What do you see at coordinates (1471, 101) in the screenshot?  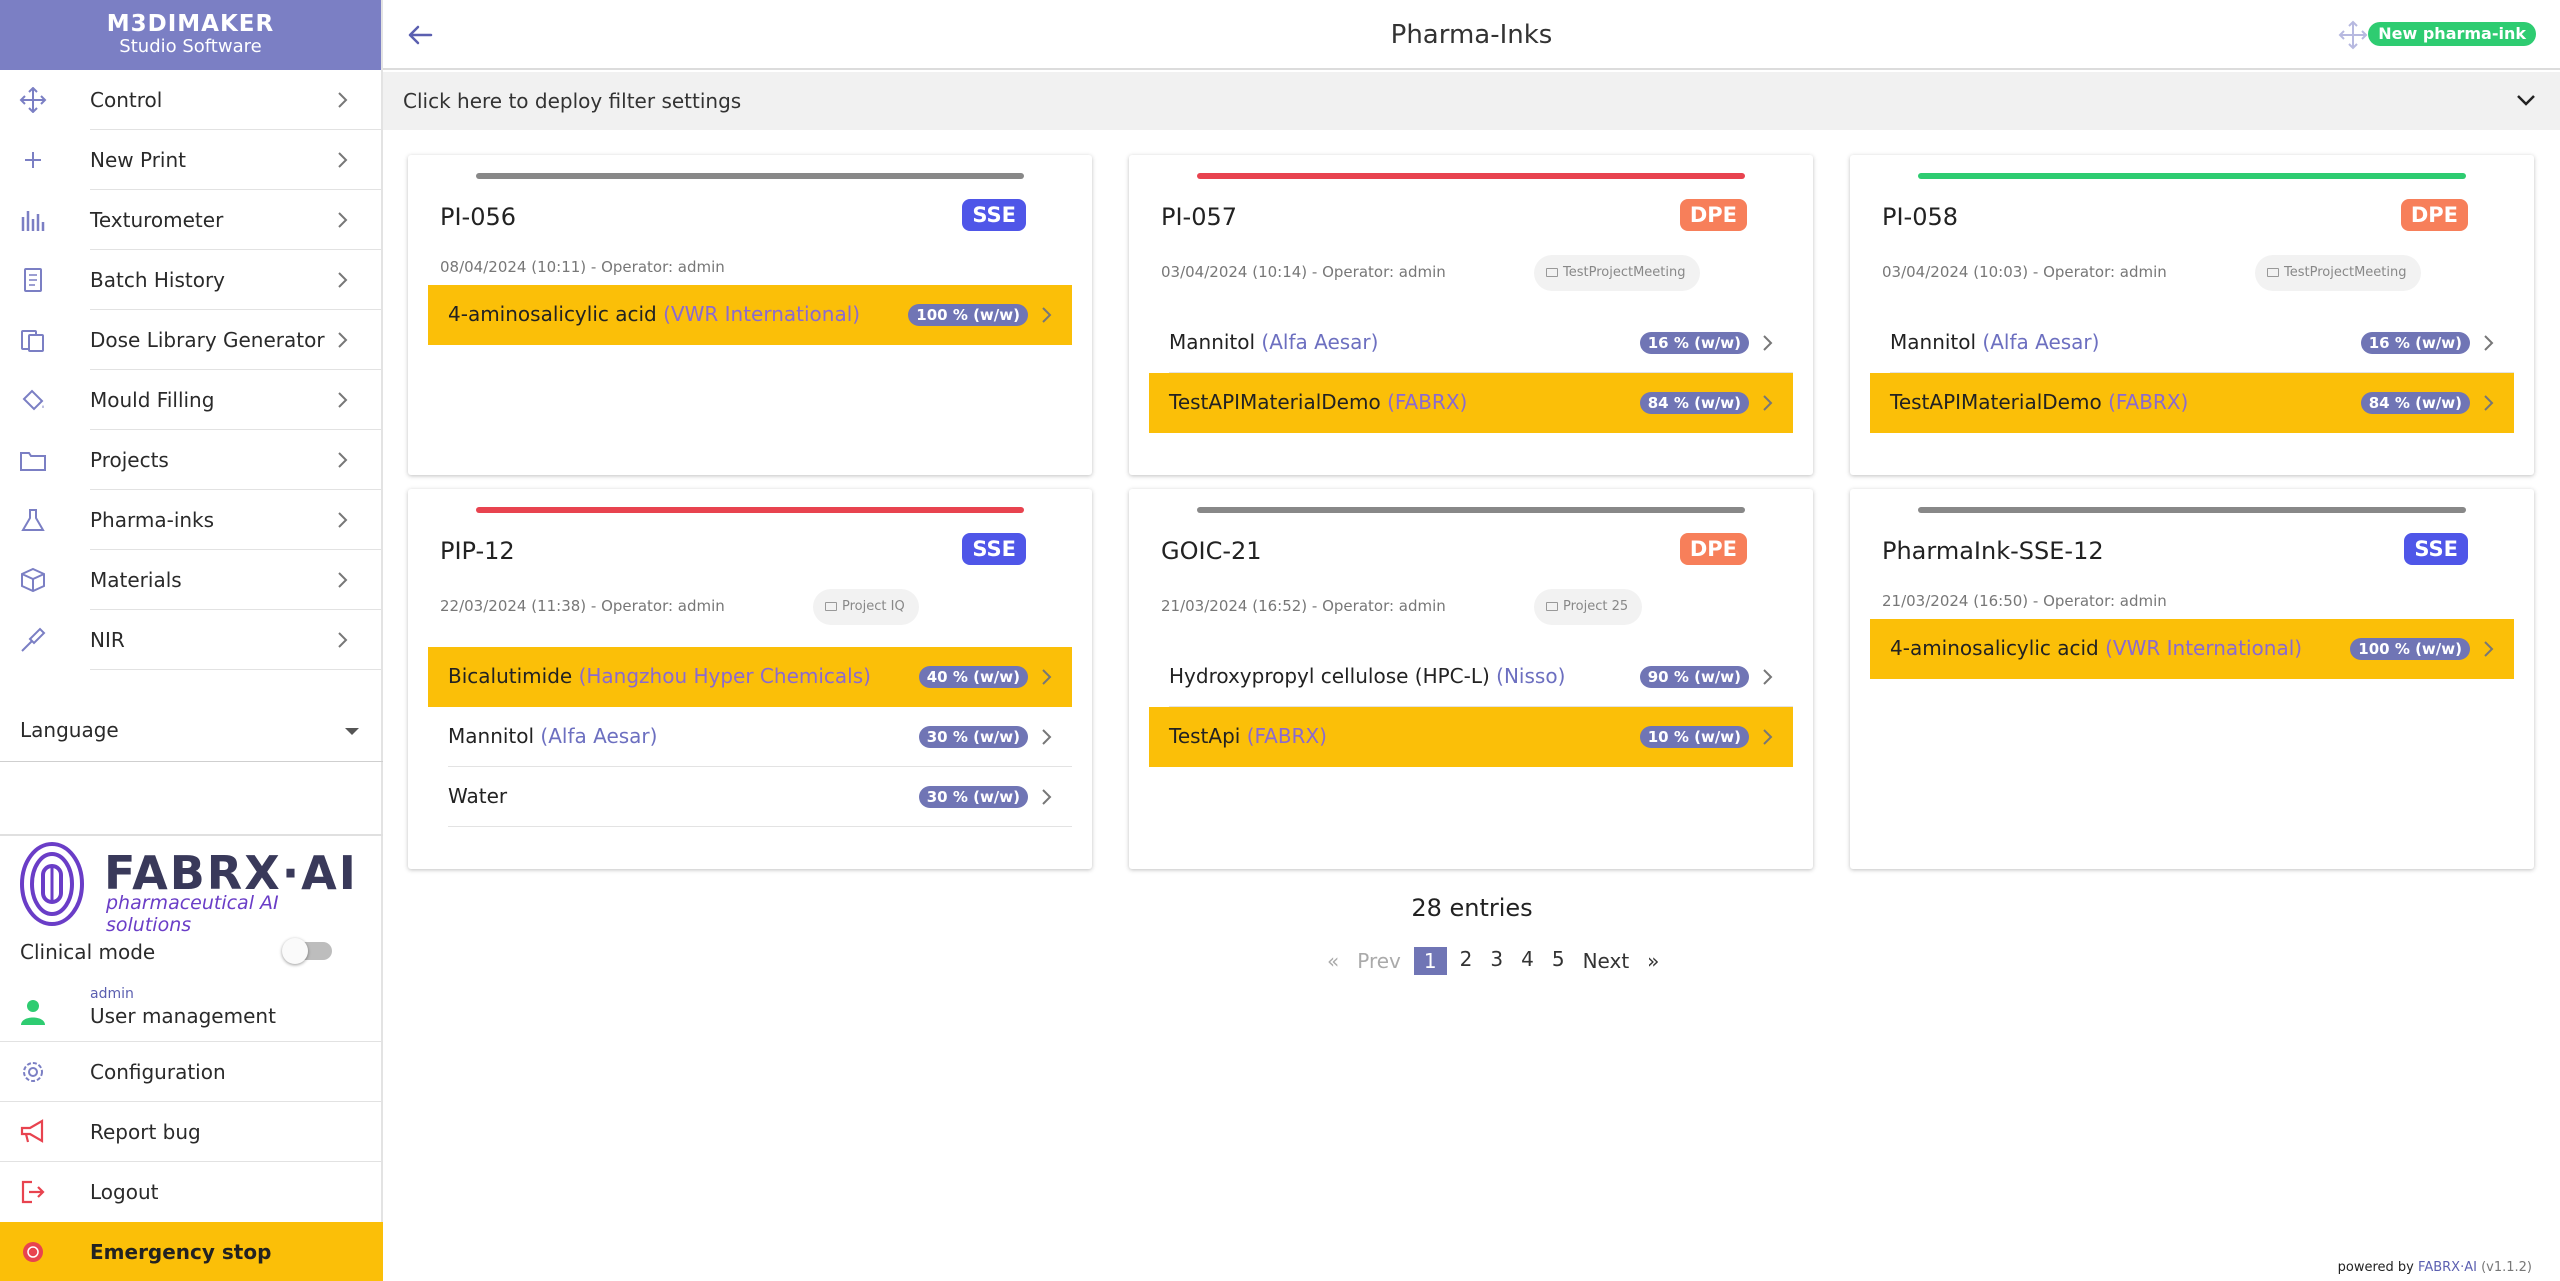 I see `filter-settings-bar: Click here to deploy filter settings` at bounding box center [1471, 101].